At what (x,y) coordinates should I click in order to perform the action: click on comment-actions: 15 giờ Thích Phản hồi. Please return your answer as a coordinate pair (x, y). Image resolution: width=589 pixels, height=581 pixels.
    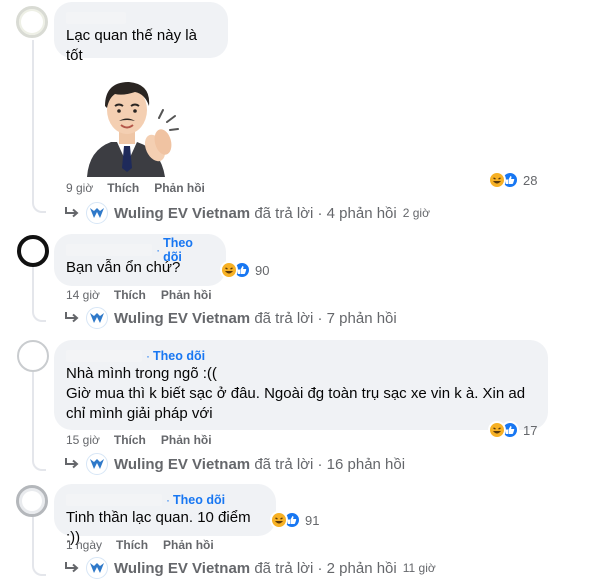
    Looking at the image, I should click on (146, 440).